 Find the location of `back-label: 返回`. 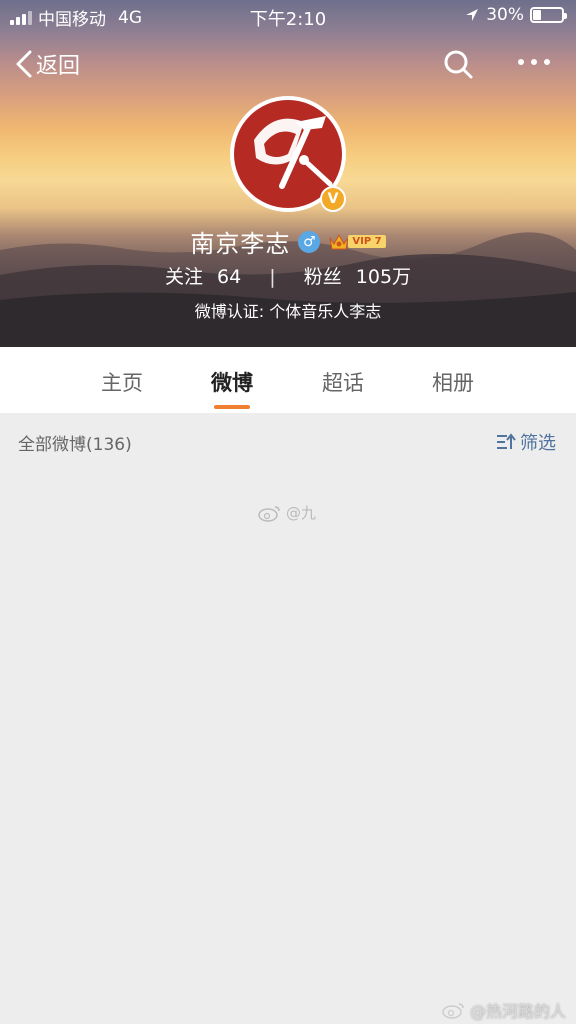

back-label: 返回 is located at coordinates (58, 66).